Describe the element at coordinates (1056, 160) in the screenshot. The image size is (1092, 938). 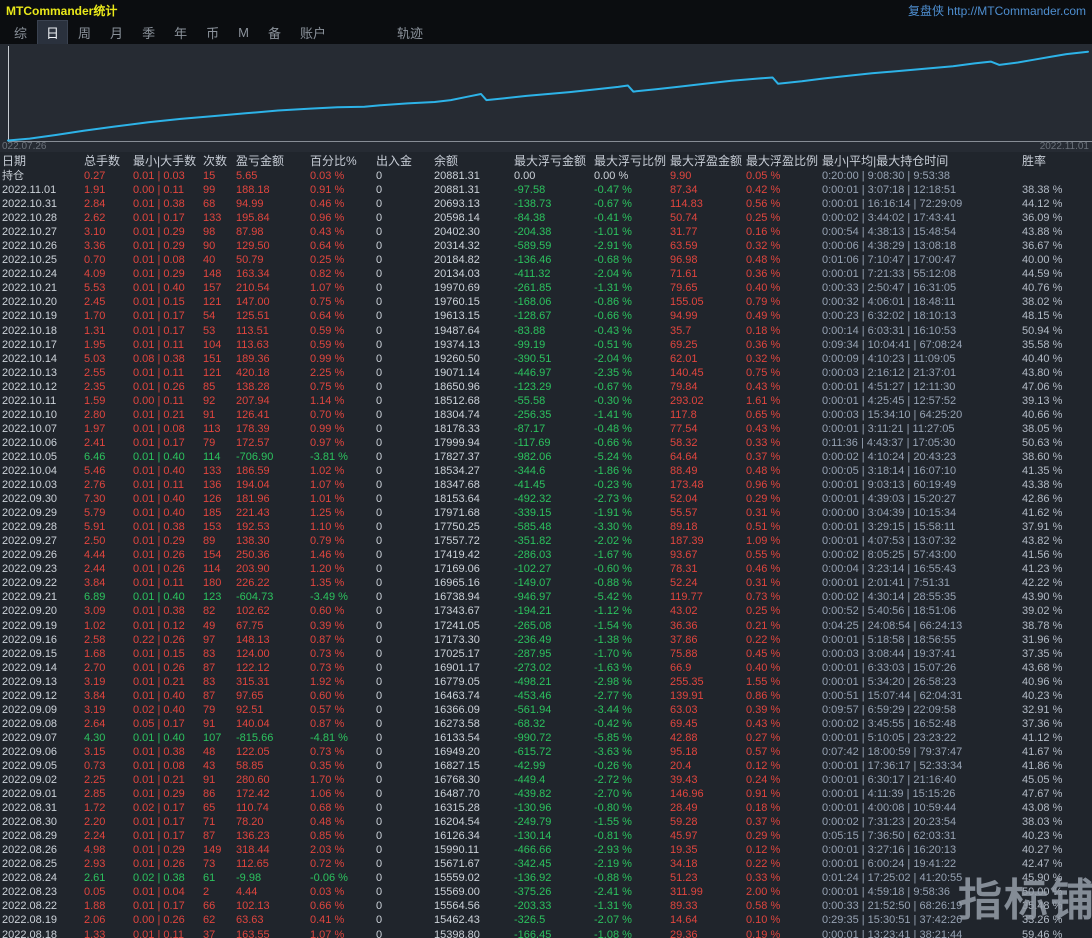
I see `column-header-13: 胜率` at that location.